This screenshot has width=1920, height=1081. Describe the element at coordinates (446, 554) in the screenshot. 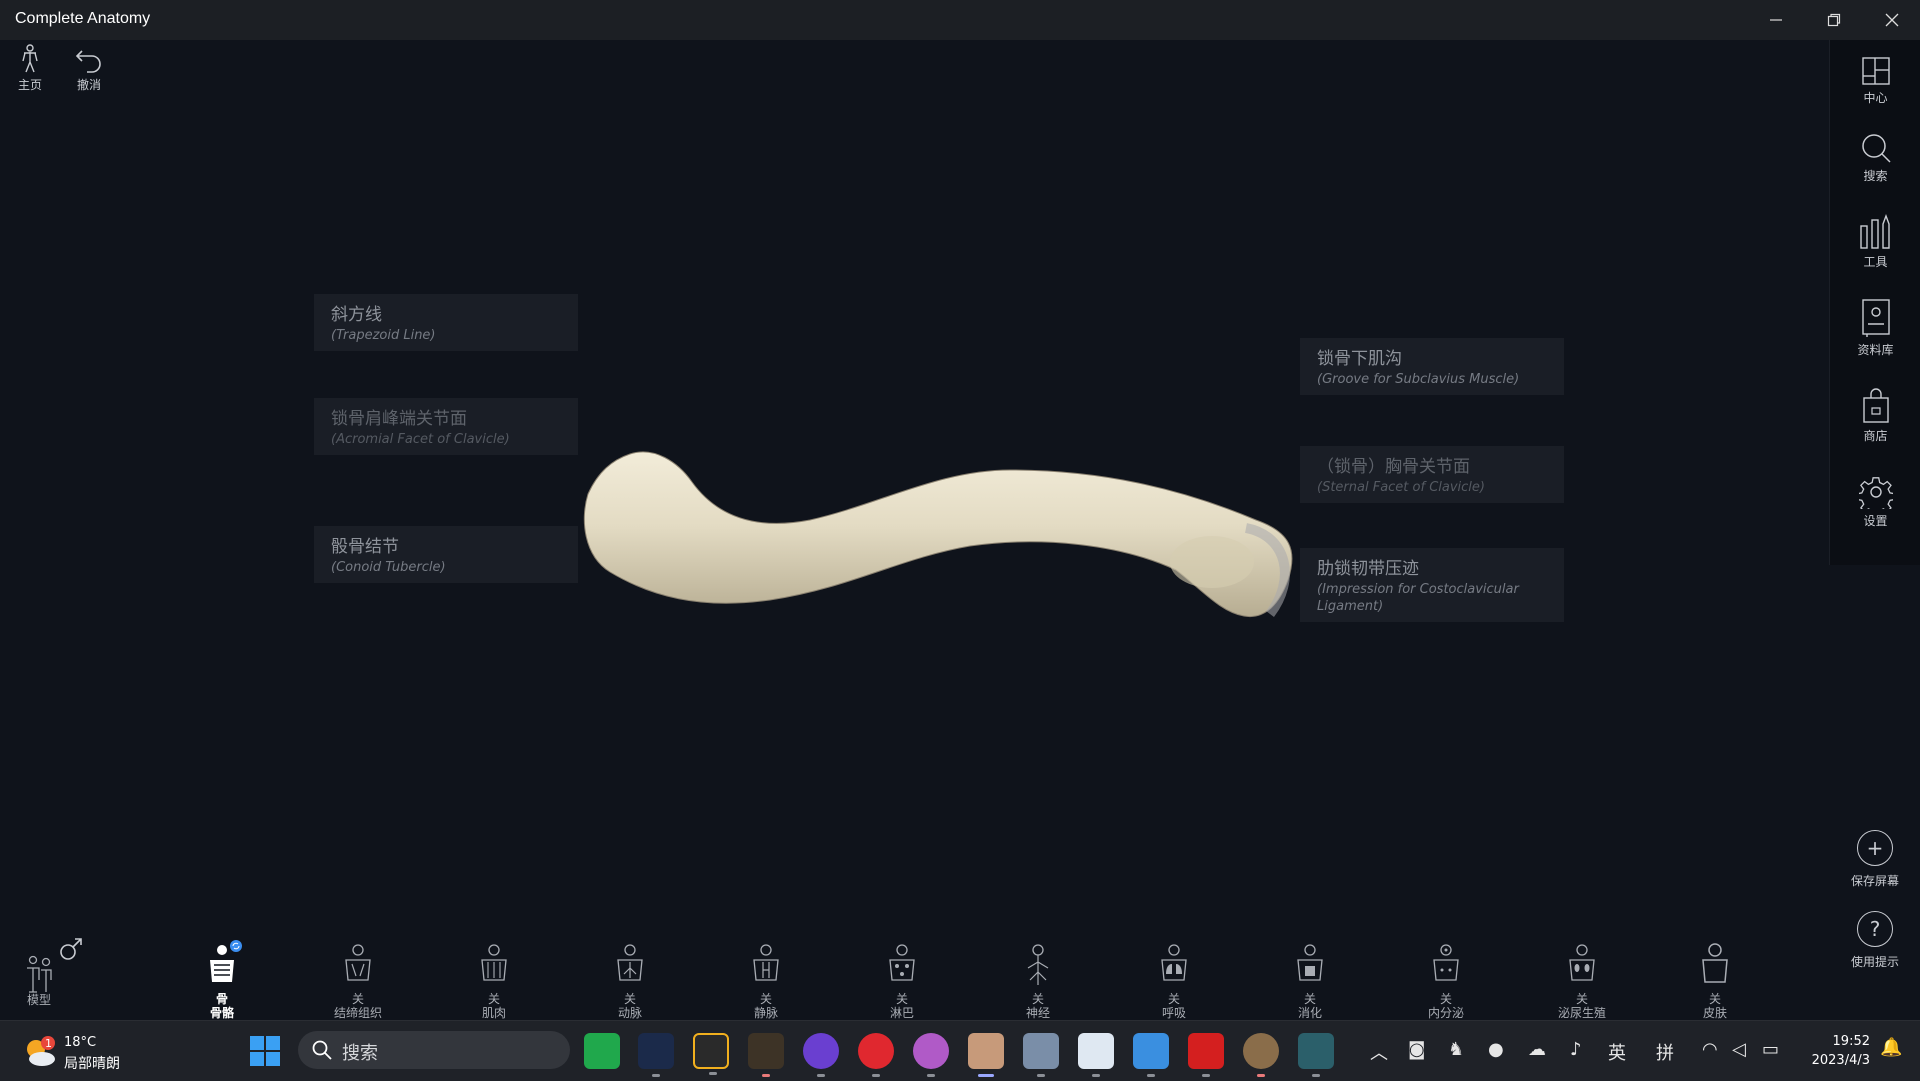

I see `label-conoid-tubercle: 骰骨结节 (Conoid Tubercle)` at that location.